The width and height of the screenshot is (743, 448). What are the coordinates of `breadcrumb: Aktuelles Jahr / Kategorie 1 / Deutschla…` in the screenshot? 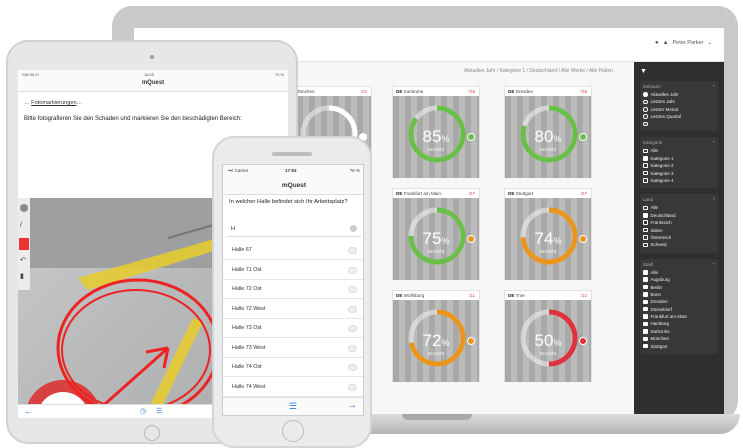 It's located at (538, 71).